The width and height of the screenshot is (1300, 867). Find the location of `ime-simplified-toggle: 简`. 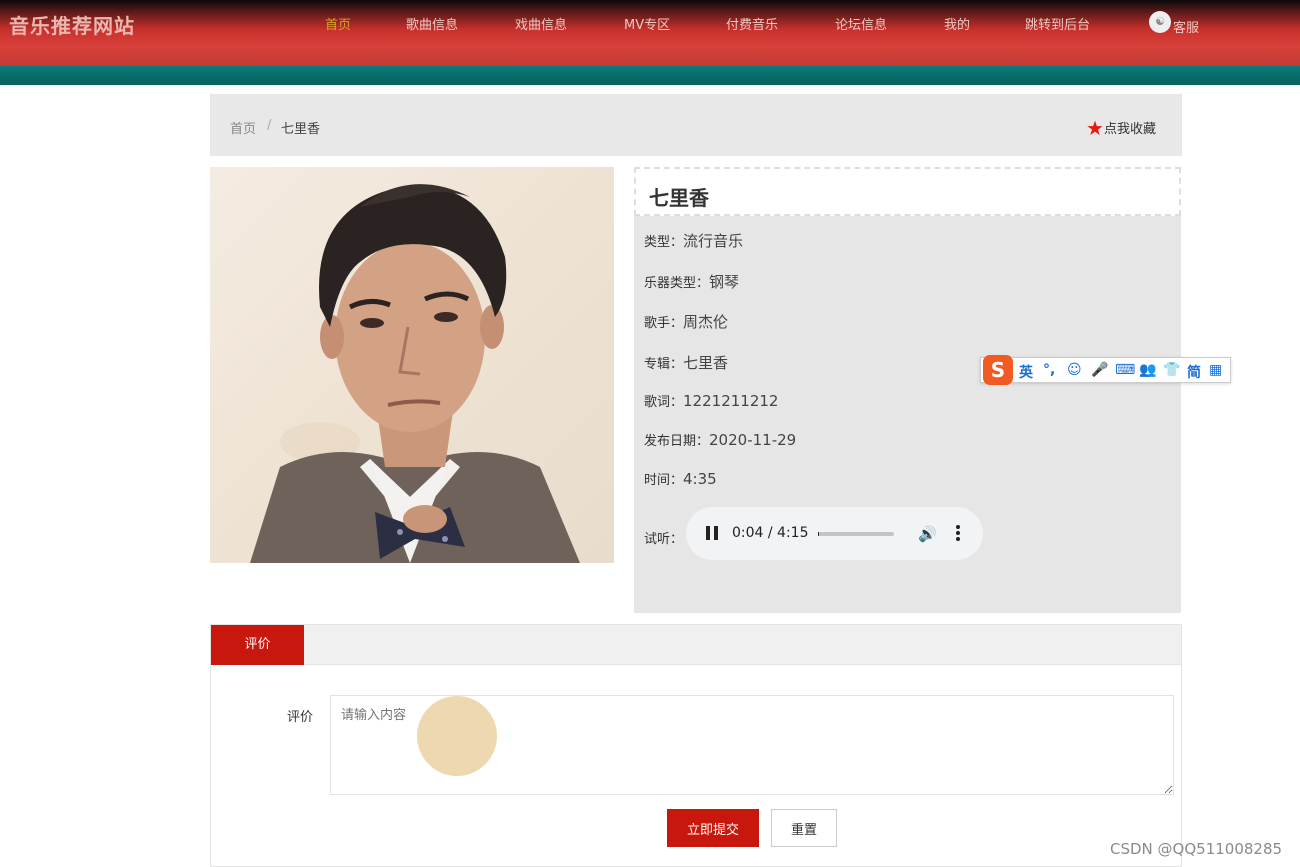

ime-simplified-toggle: 简 is located at coordinates (1194, 372).